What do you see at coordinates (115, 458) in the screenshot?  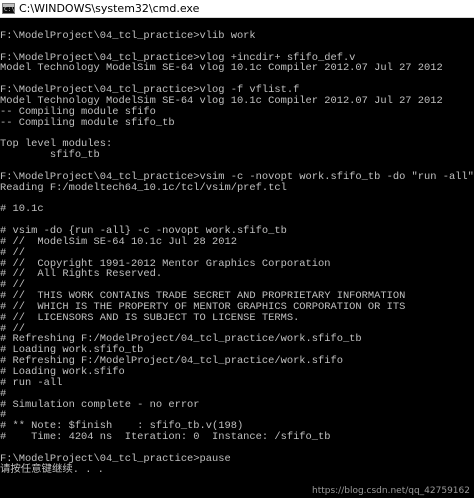 I see `console-line: F:\ModelProject\04_tcl_practice>pause` at bounding box center [115, 458].